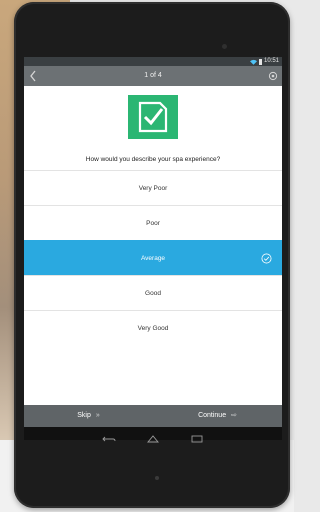 The width and height of the screenshot is (320, 512). What do you see at coordinates (234, 415) in the screenshot?
I see `continue-arrow-icon: ⇨` at bounding box center [234, 415].